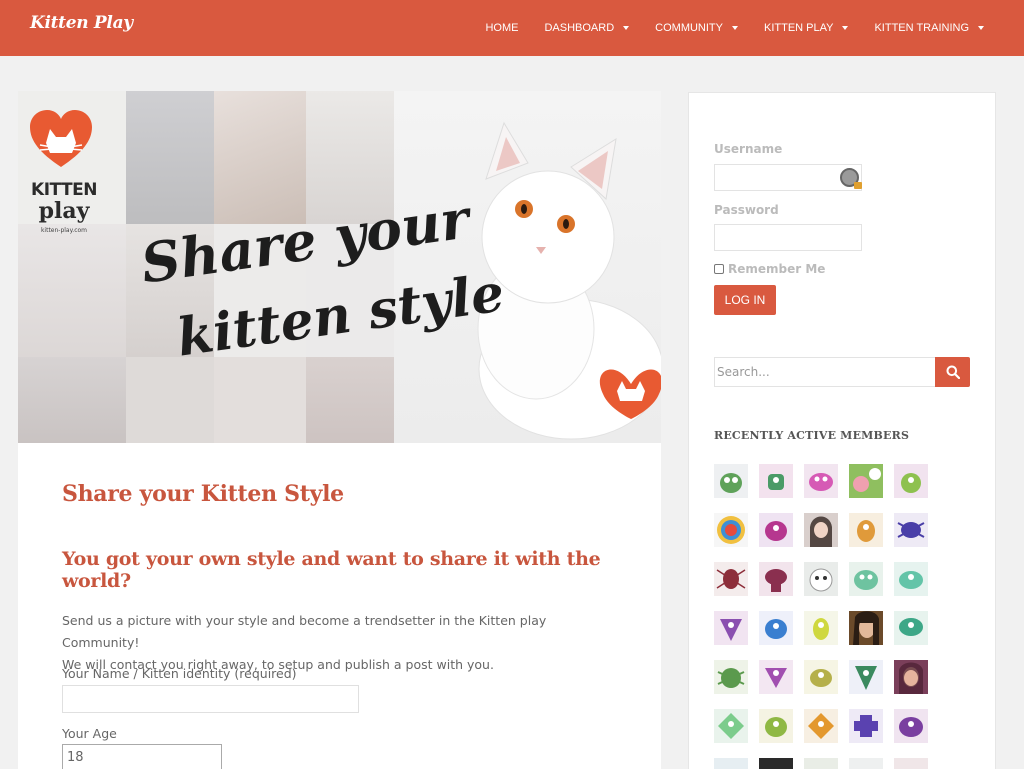 The width and height of the screenshot is (1024, 769). Describe the element at coordinates (210, 699) in the screenshot. I see `name-input` at that location.